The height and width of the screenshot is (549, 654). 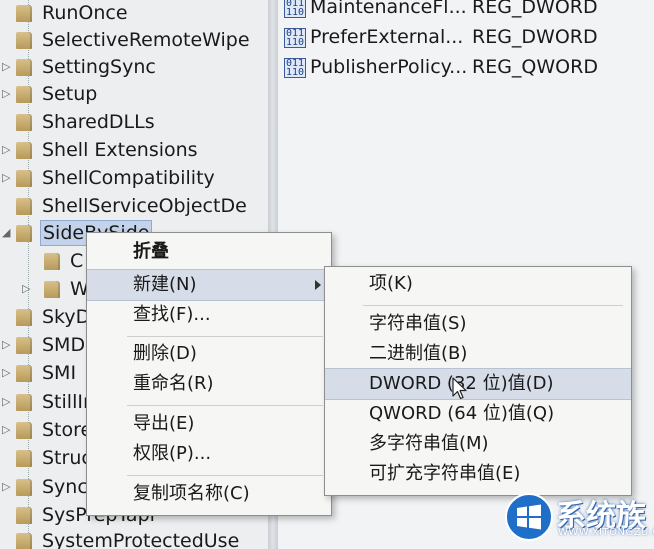 What do you see at coordinates (146, 40) in the screenshot?
I see `tree-item-label: SelectiveRemoteWipe` at bounding box center [146, 40].